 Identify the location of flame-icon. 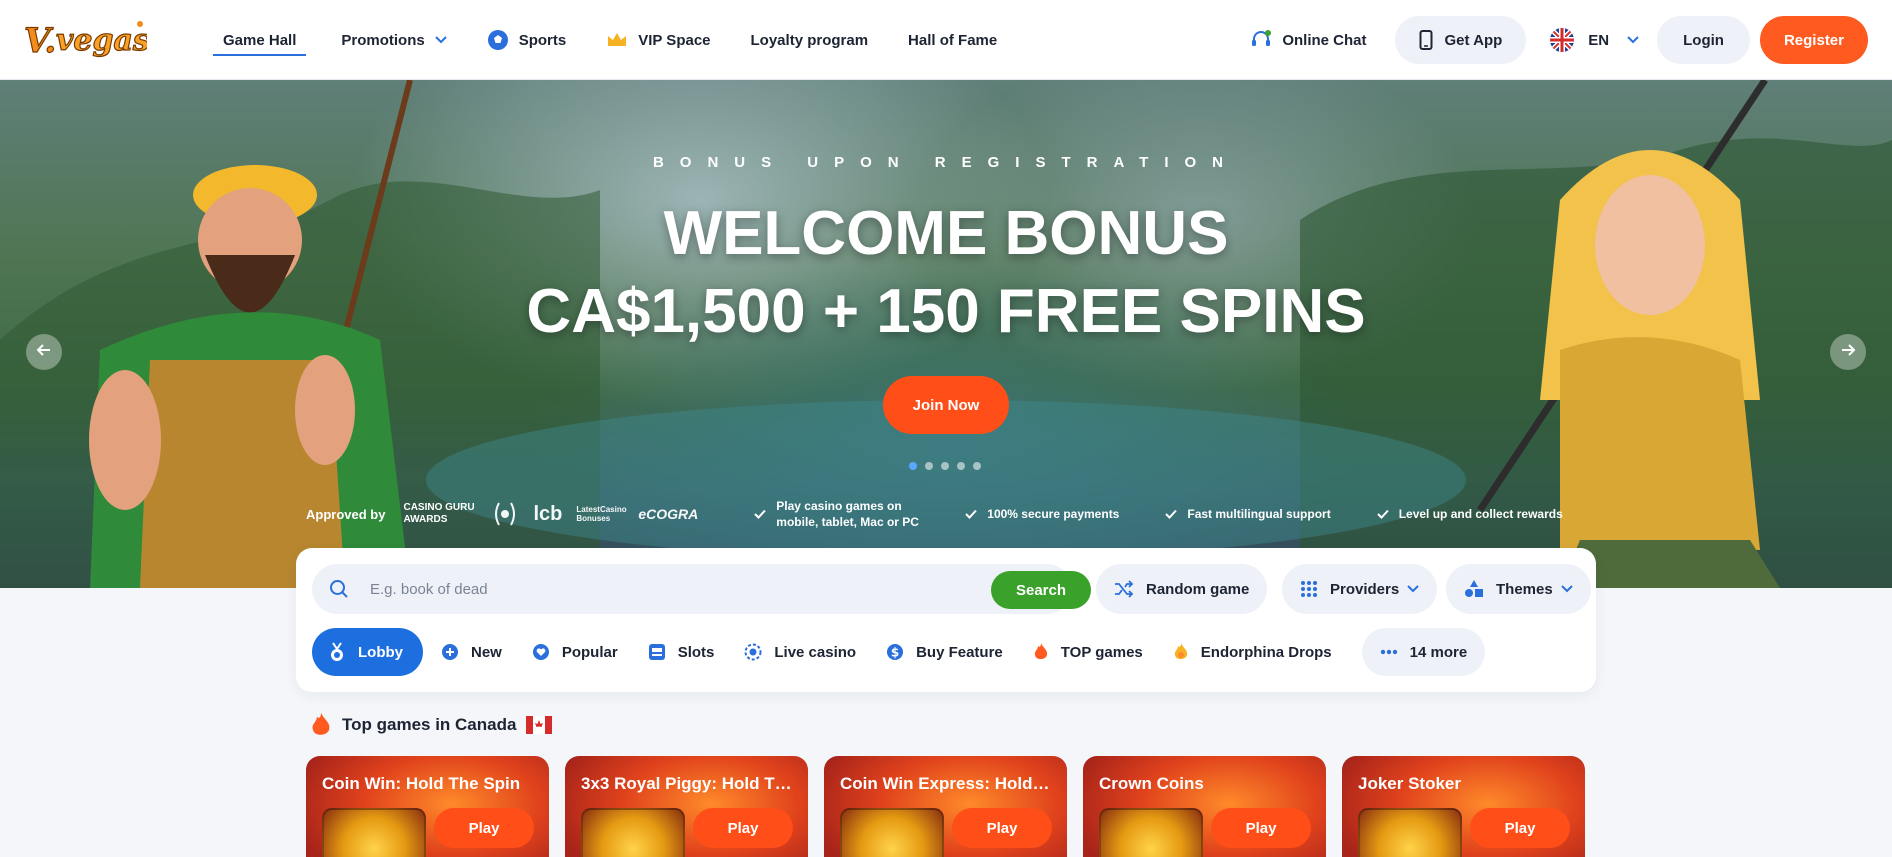
(1041, 652).